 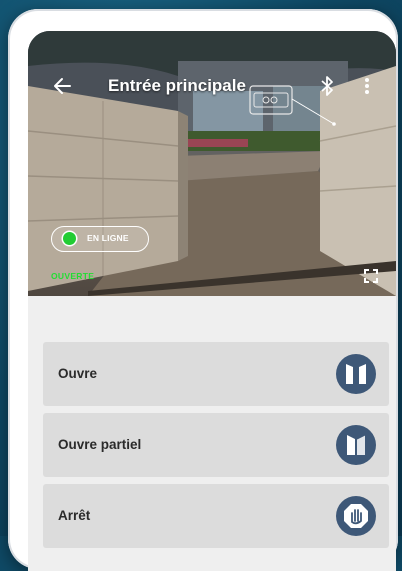 I want to click on gate-state-label: OUVERTE, so click(x=73, y=276).